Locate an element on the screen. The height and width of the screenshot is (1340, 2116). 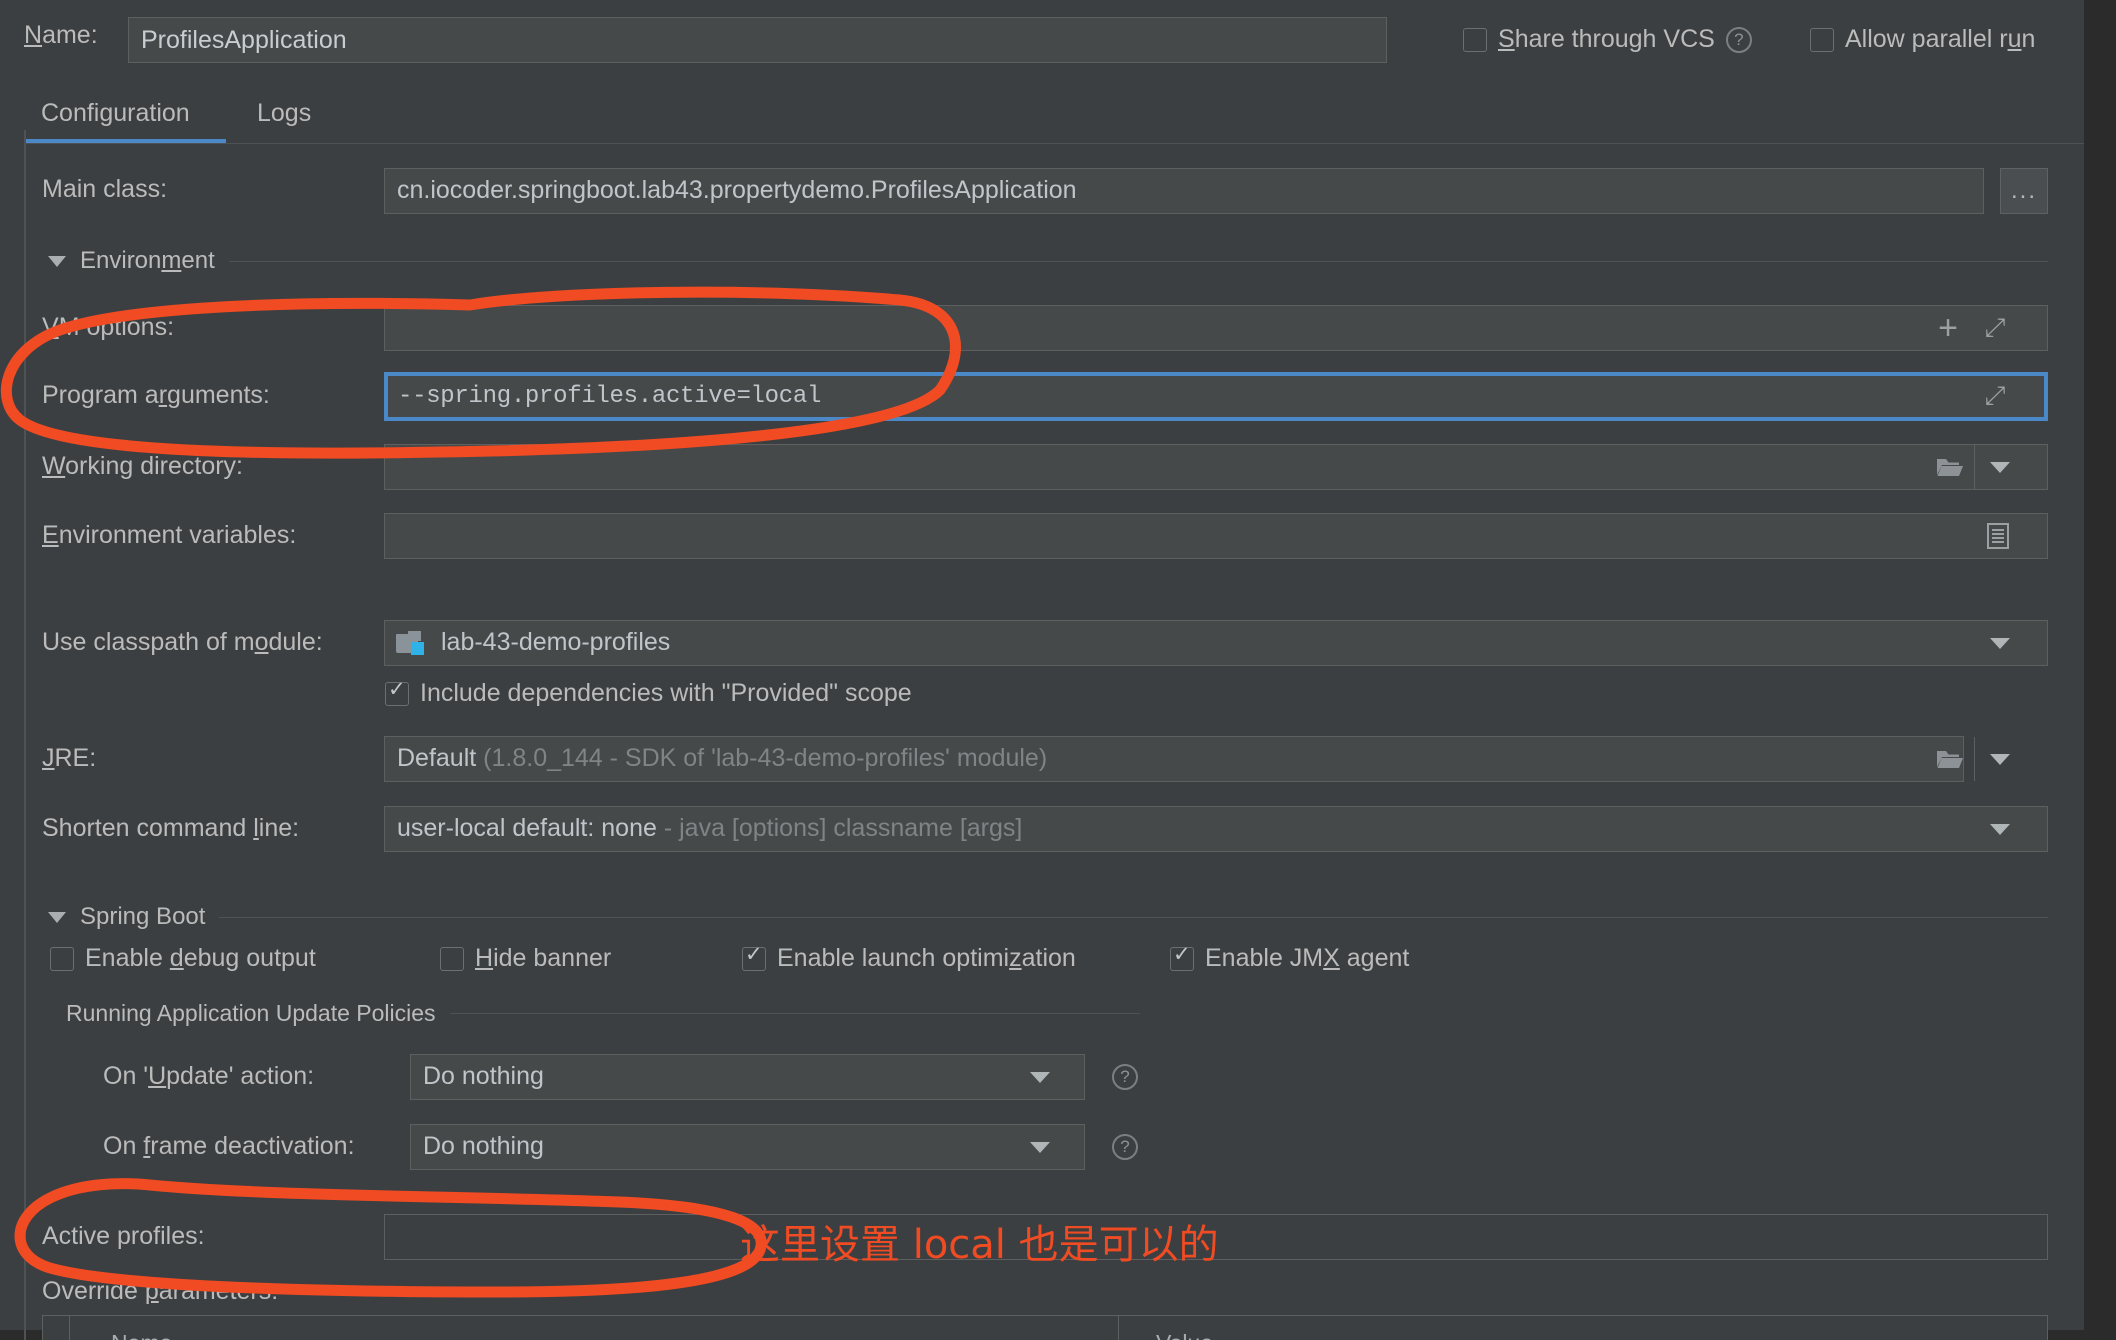
program-arguments-expand-icon: ⤢ is located at coordinates (1995, 396).